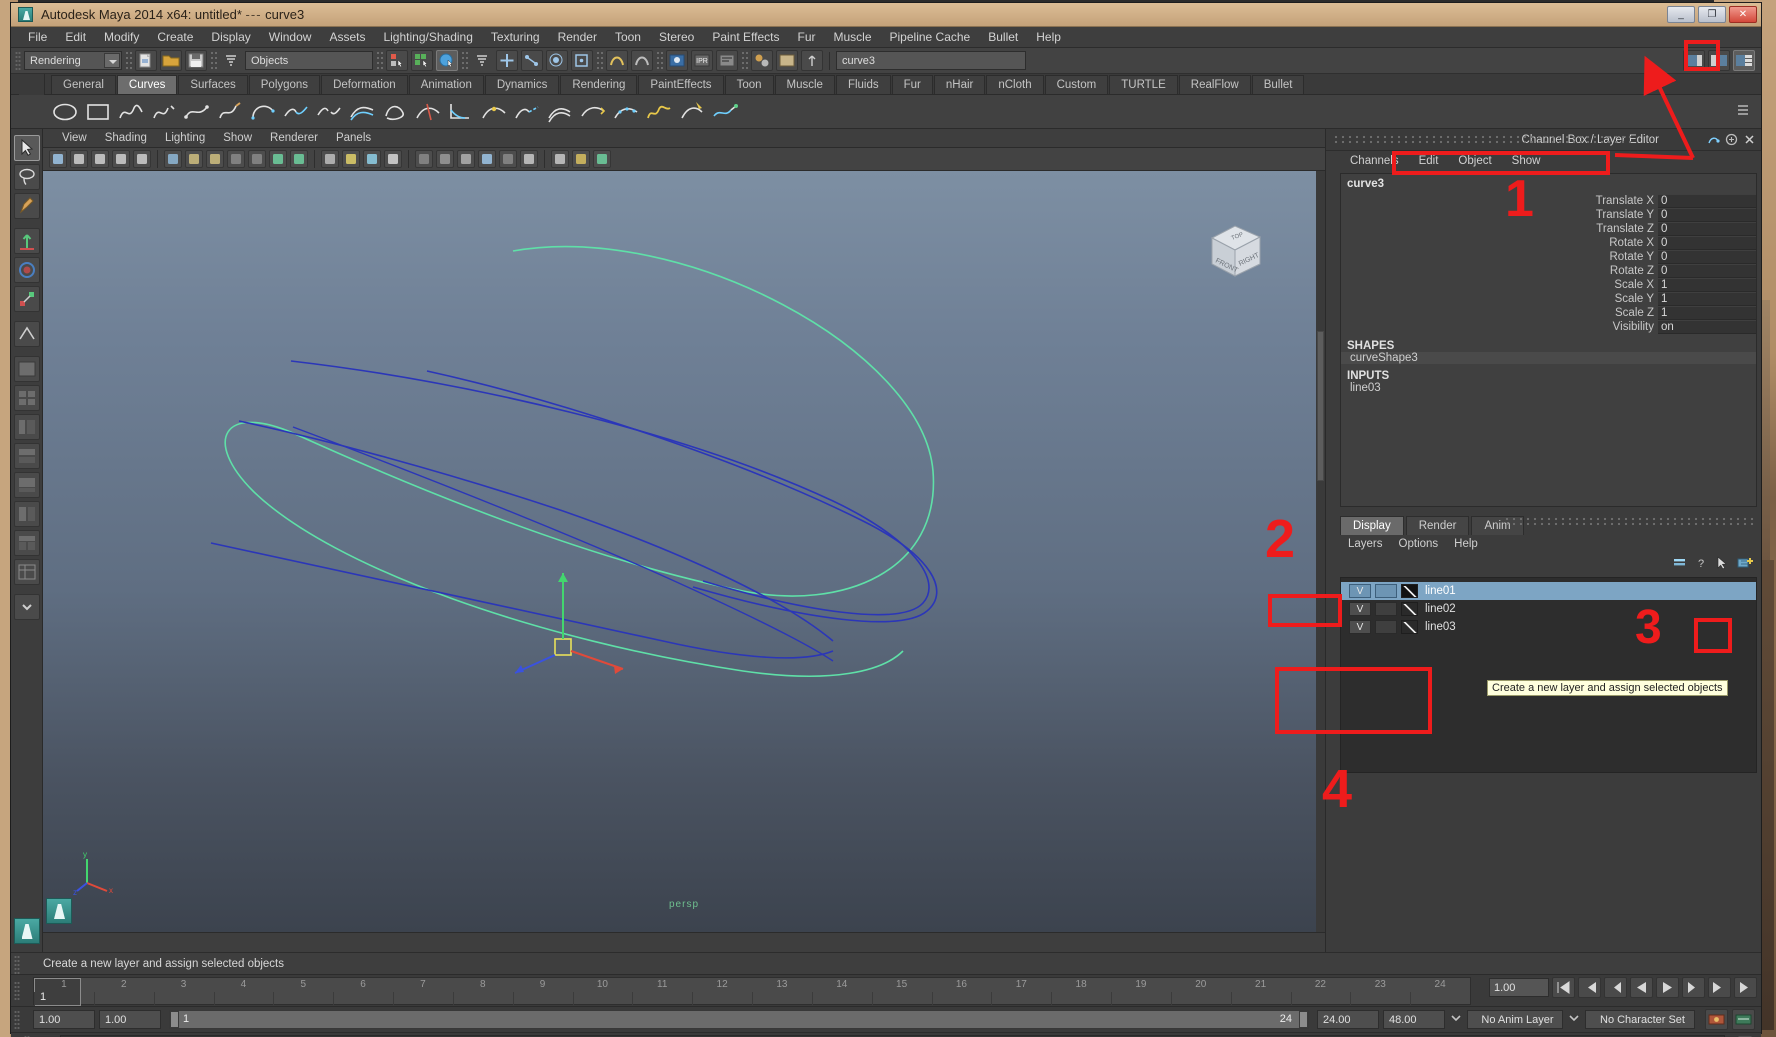  Describe the element at coordinates (1214, 84) in the screenshot. I see `shelf-tab-realflow: RealFlow` at that location.